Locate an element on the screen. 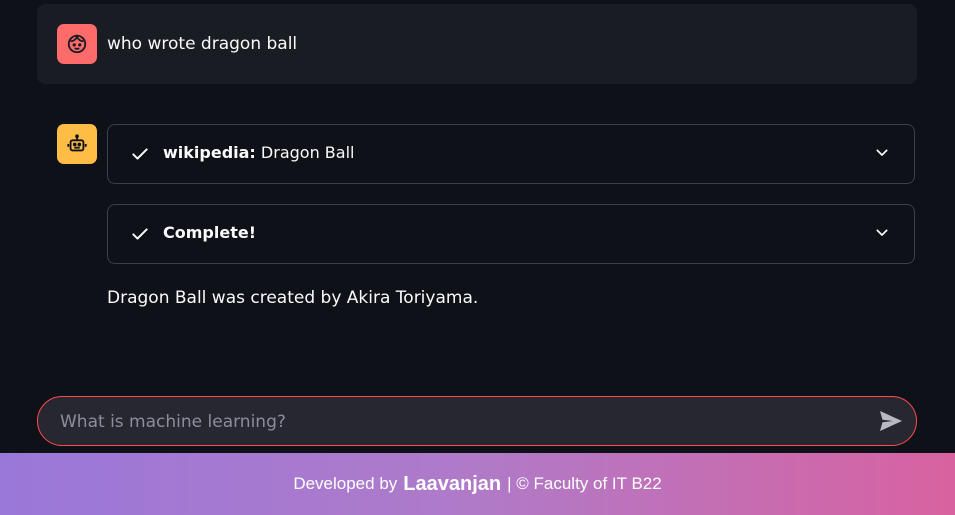 The height and width of the screenshot is (515, 955). expander-prefix: Complete! is located at coordinates (209, 232).